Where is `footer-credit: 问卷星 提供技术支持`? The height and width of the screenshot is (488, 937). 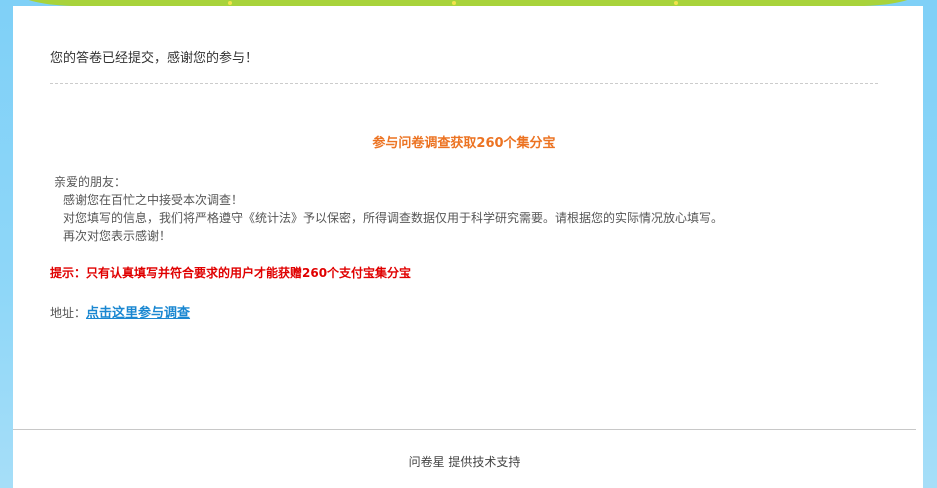
footer-credit: 问卷星 提供技术支持 is located at coordinates (464, 462).